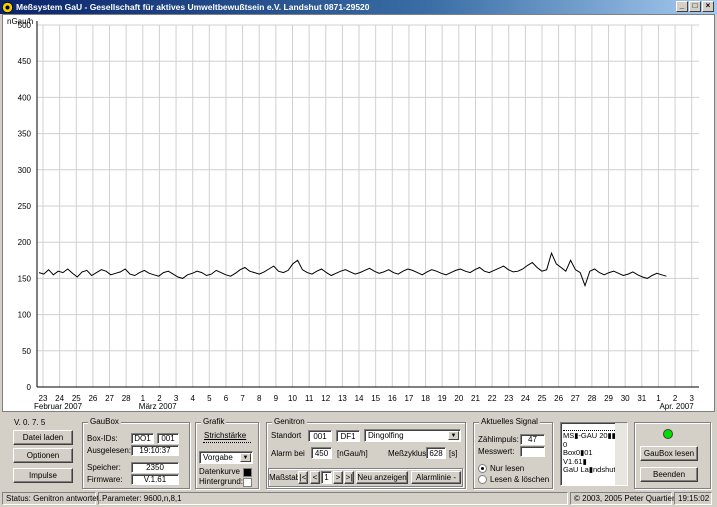  What do you see at coordinates (436, 453) in the screenshot?
I see `messzyklus-field: 628` at bounding box center [436, 453].